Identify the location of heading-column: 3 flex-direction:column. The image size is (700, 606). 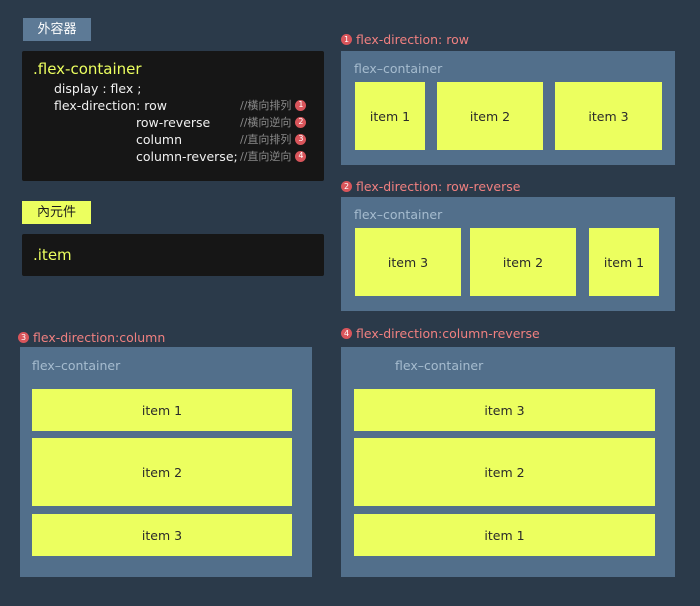
(91, 337).